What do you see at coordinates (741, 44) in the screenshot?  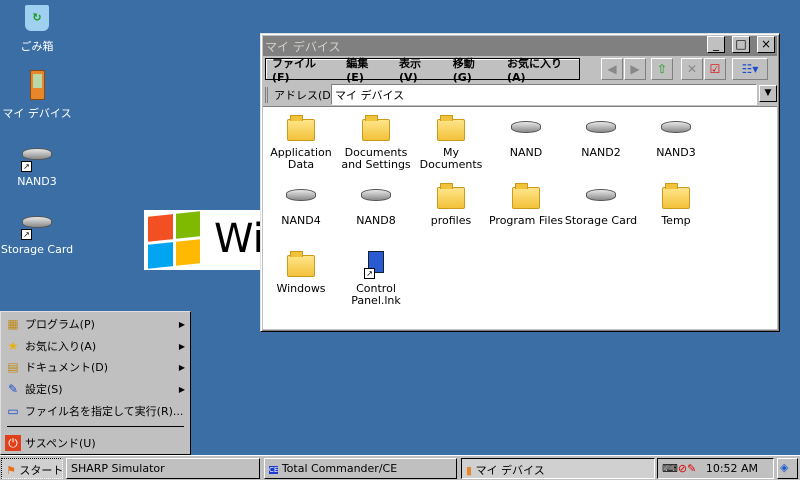 I see `maximize-button: □` at bounding box center [741, 44].